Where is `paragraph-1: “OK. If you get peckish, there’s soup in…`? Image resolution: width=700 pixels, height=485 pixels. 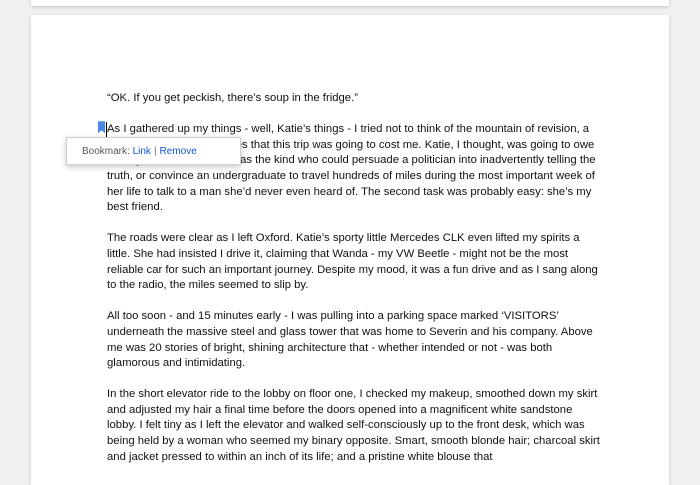
paragraph-1: “OK. If you get peckish, there’s soup in… is located at coordinates (354, 99).